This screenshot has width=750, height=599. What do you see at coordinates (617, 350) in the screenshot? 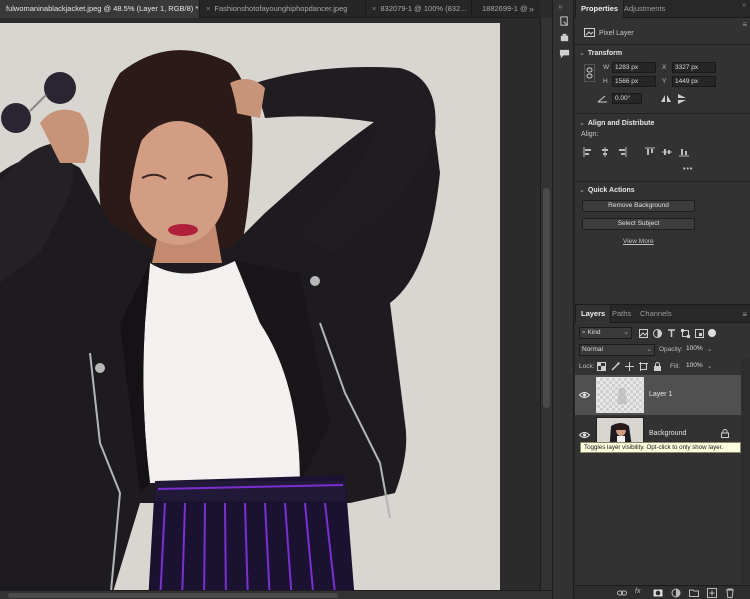
I see `blend-mode-select: Normal ⌄` at bounding box center [617, 350].